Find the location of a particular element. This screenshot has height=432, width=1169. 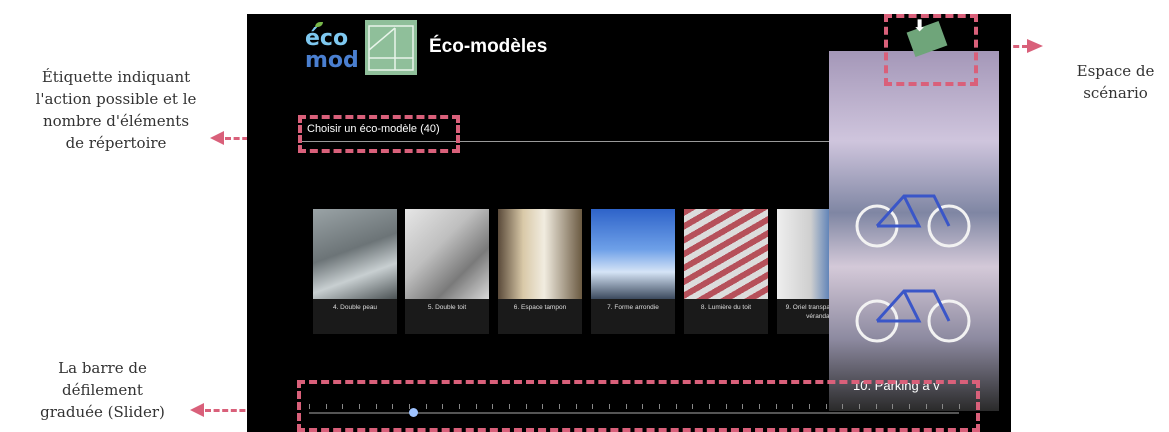

annotation-line: défilement is located at coordinates (102, 390).